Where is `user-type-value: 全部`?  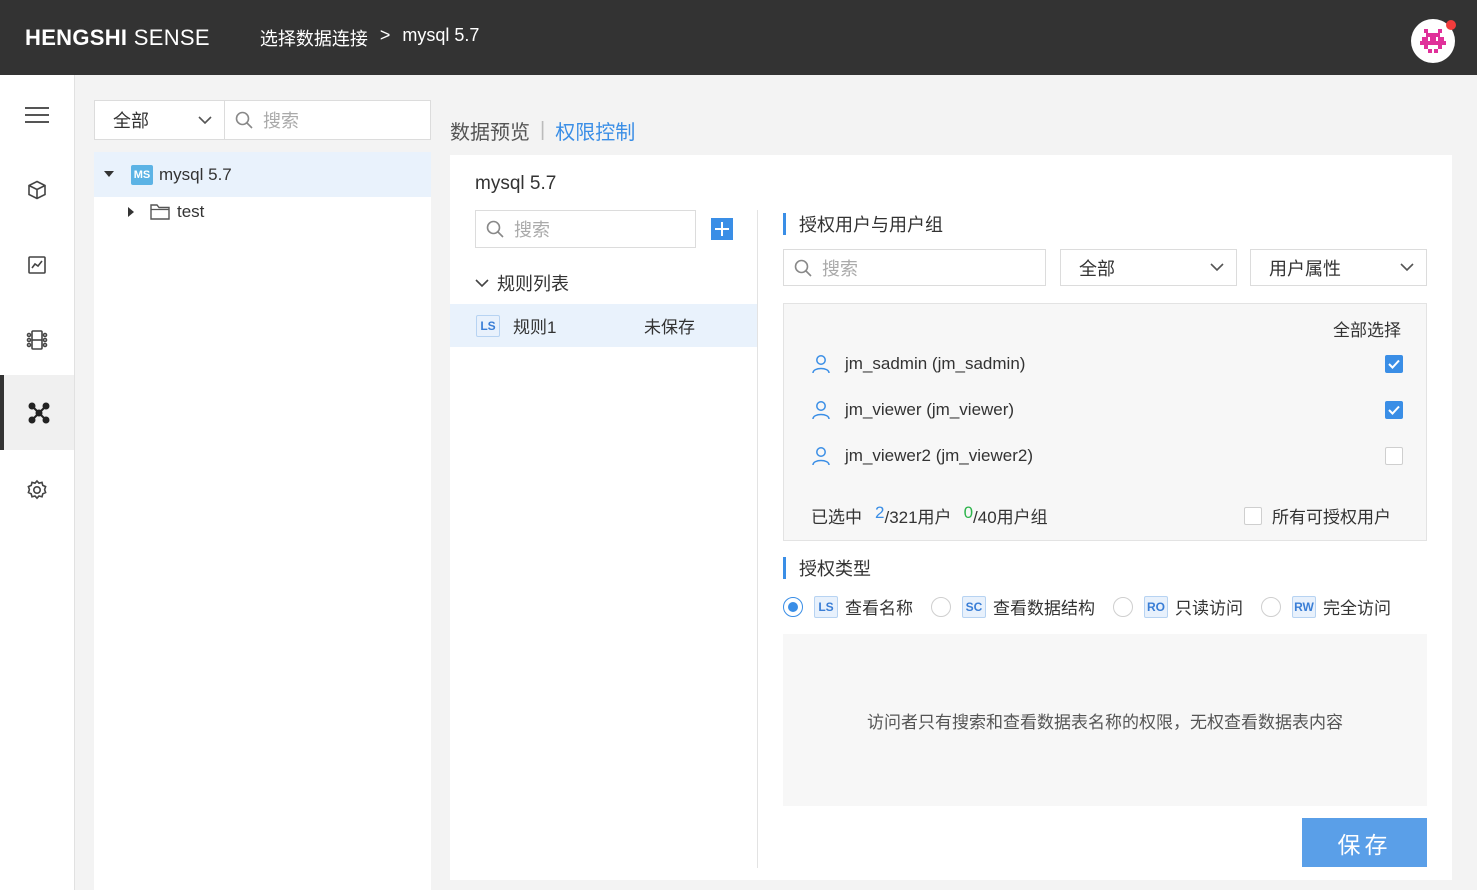
user-type-value: 全部 is located at coordinates (1097, 268).